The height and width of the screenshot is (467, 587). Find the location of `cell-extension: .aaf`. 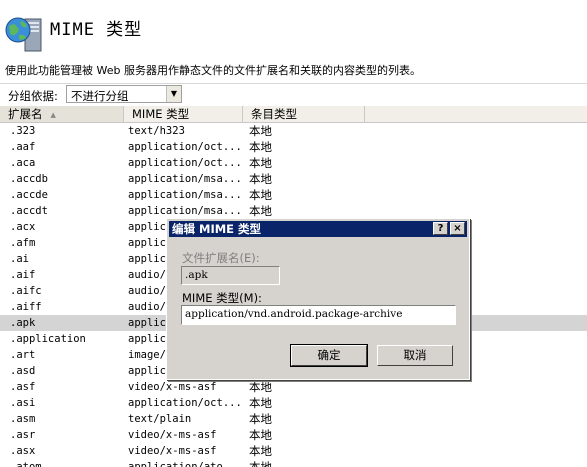

cell-extension: .aaf is located at coordinates (23, 147).